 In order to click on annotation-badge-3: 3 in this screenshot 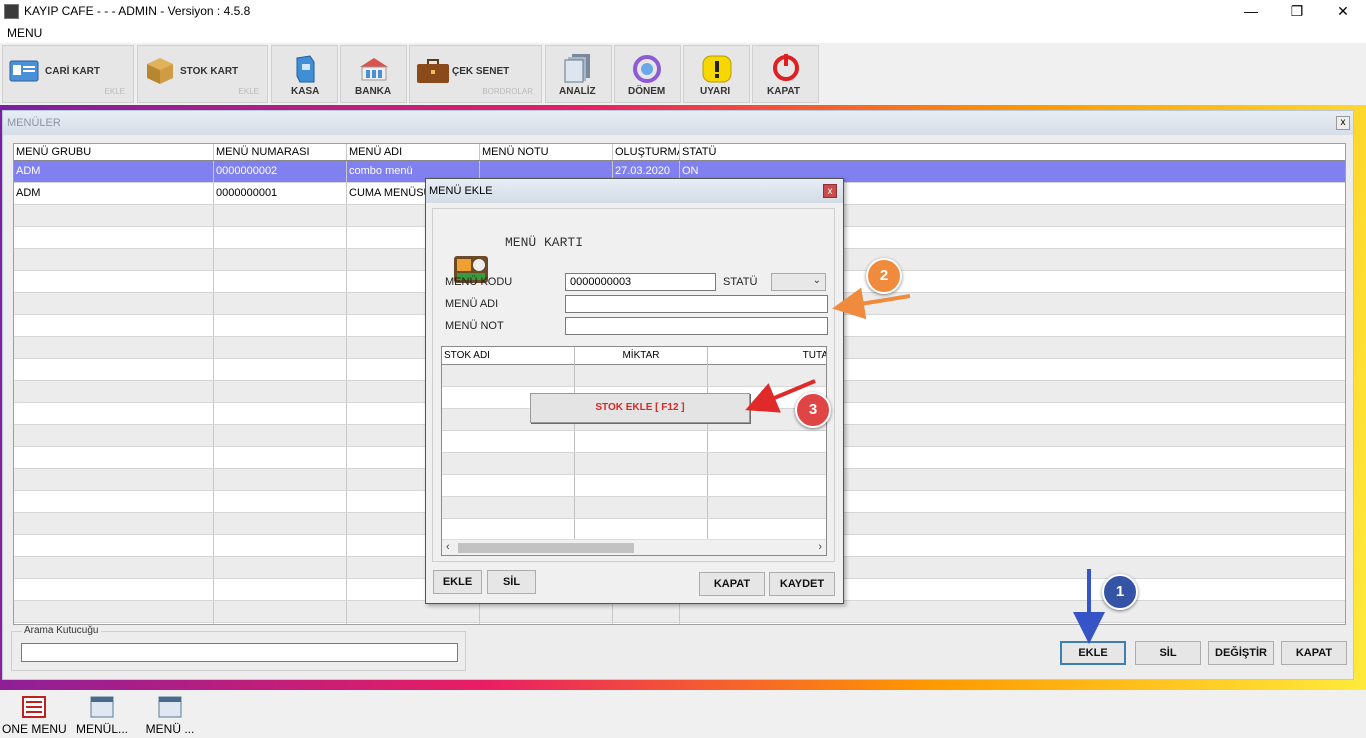, I will do `click(813, 410)`.